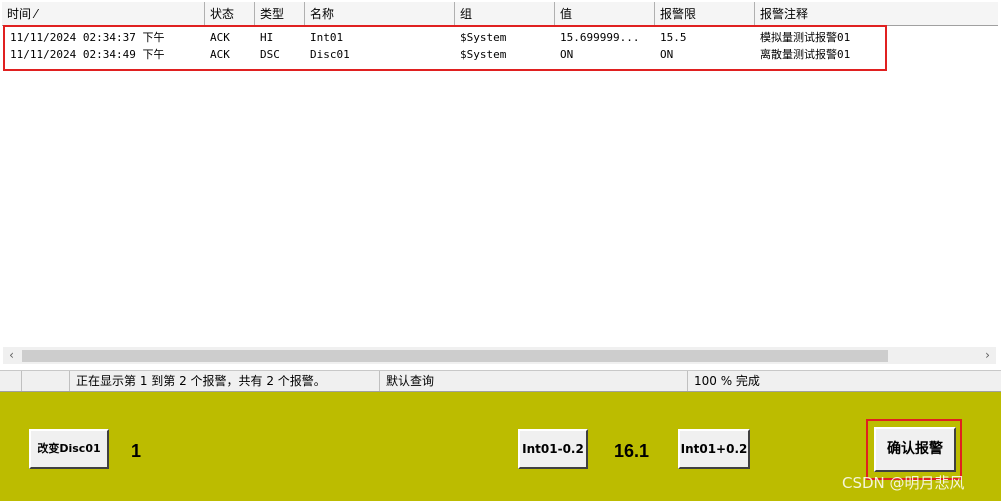 This screenshot has width=1001, height=501. Describe the element at coordinates (673, 37) in the screenshot. I see `alarm-limit: 15.5` at that location.